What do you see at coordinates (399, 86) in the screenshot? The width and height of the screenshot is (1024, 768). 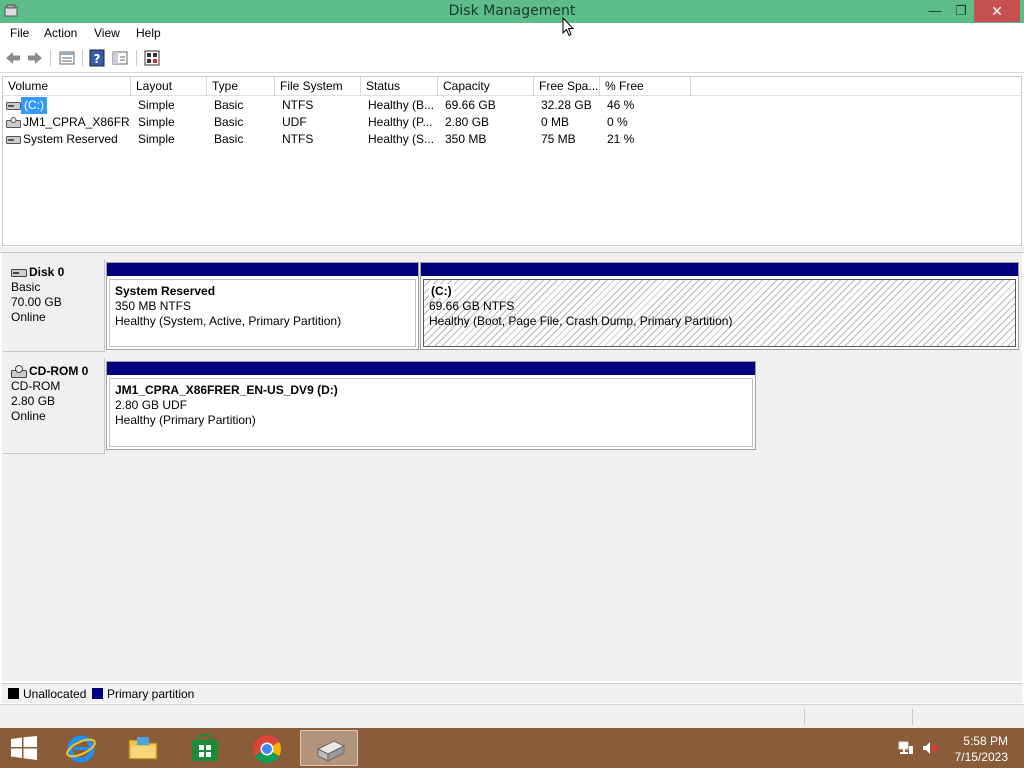 I see `column-status: Status` at bounding box center [399, 86].